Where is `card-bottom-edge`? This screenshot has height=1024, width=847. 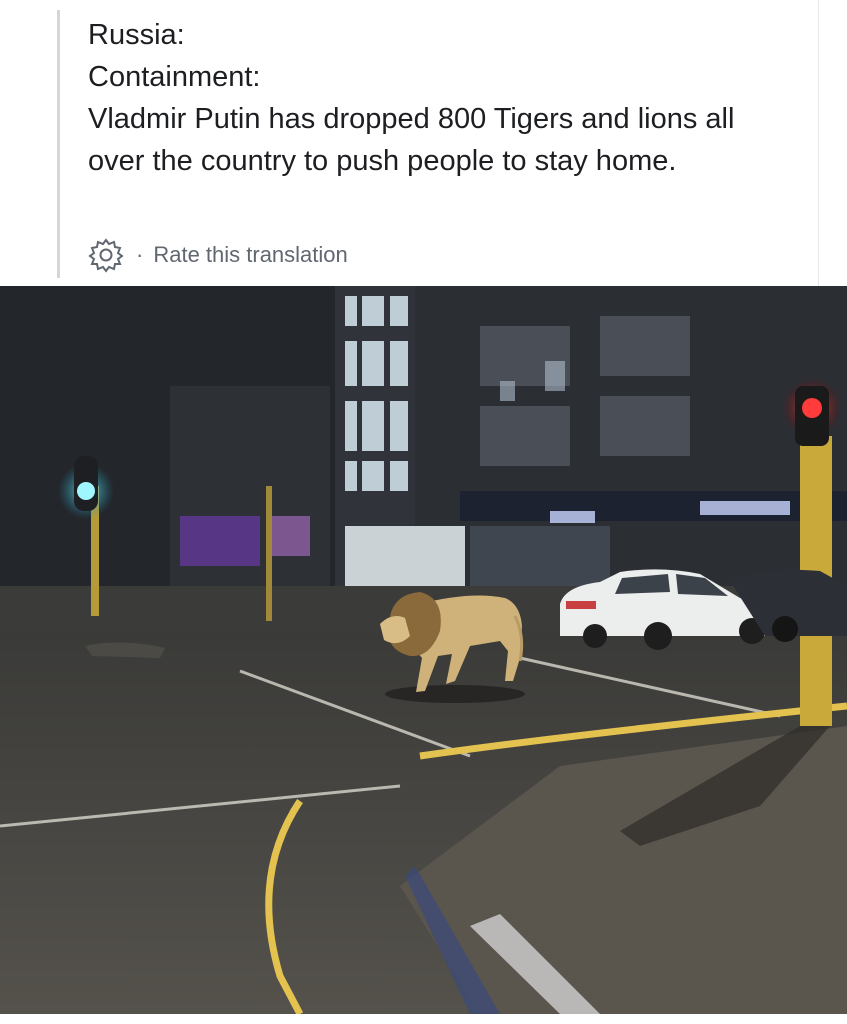
card-bottom-edge is located at coordinates (423, 1019).